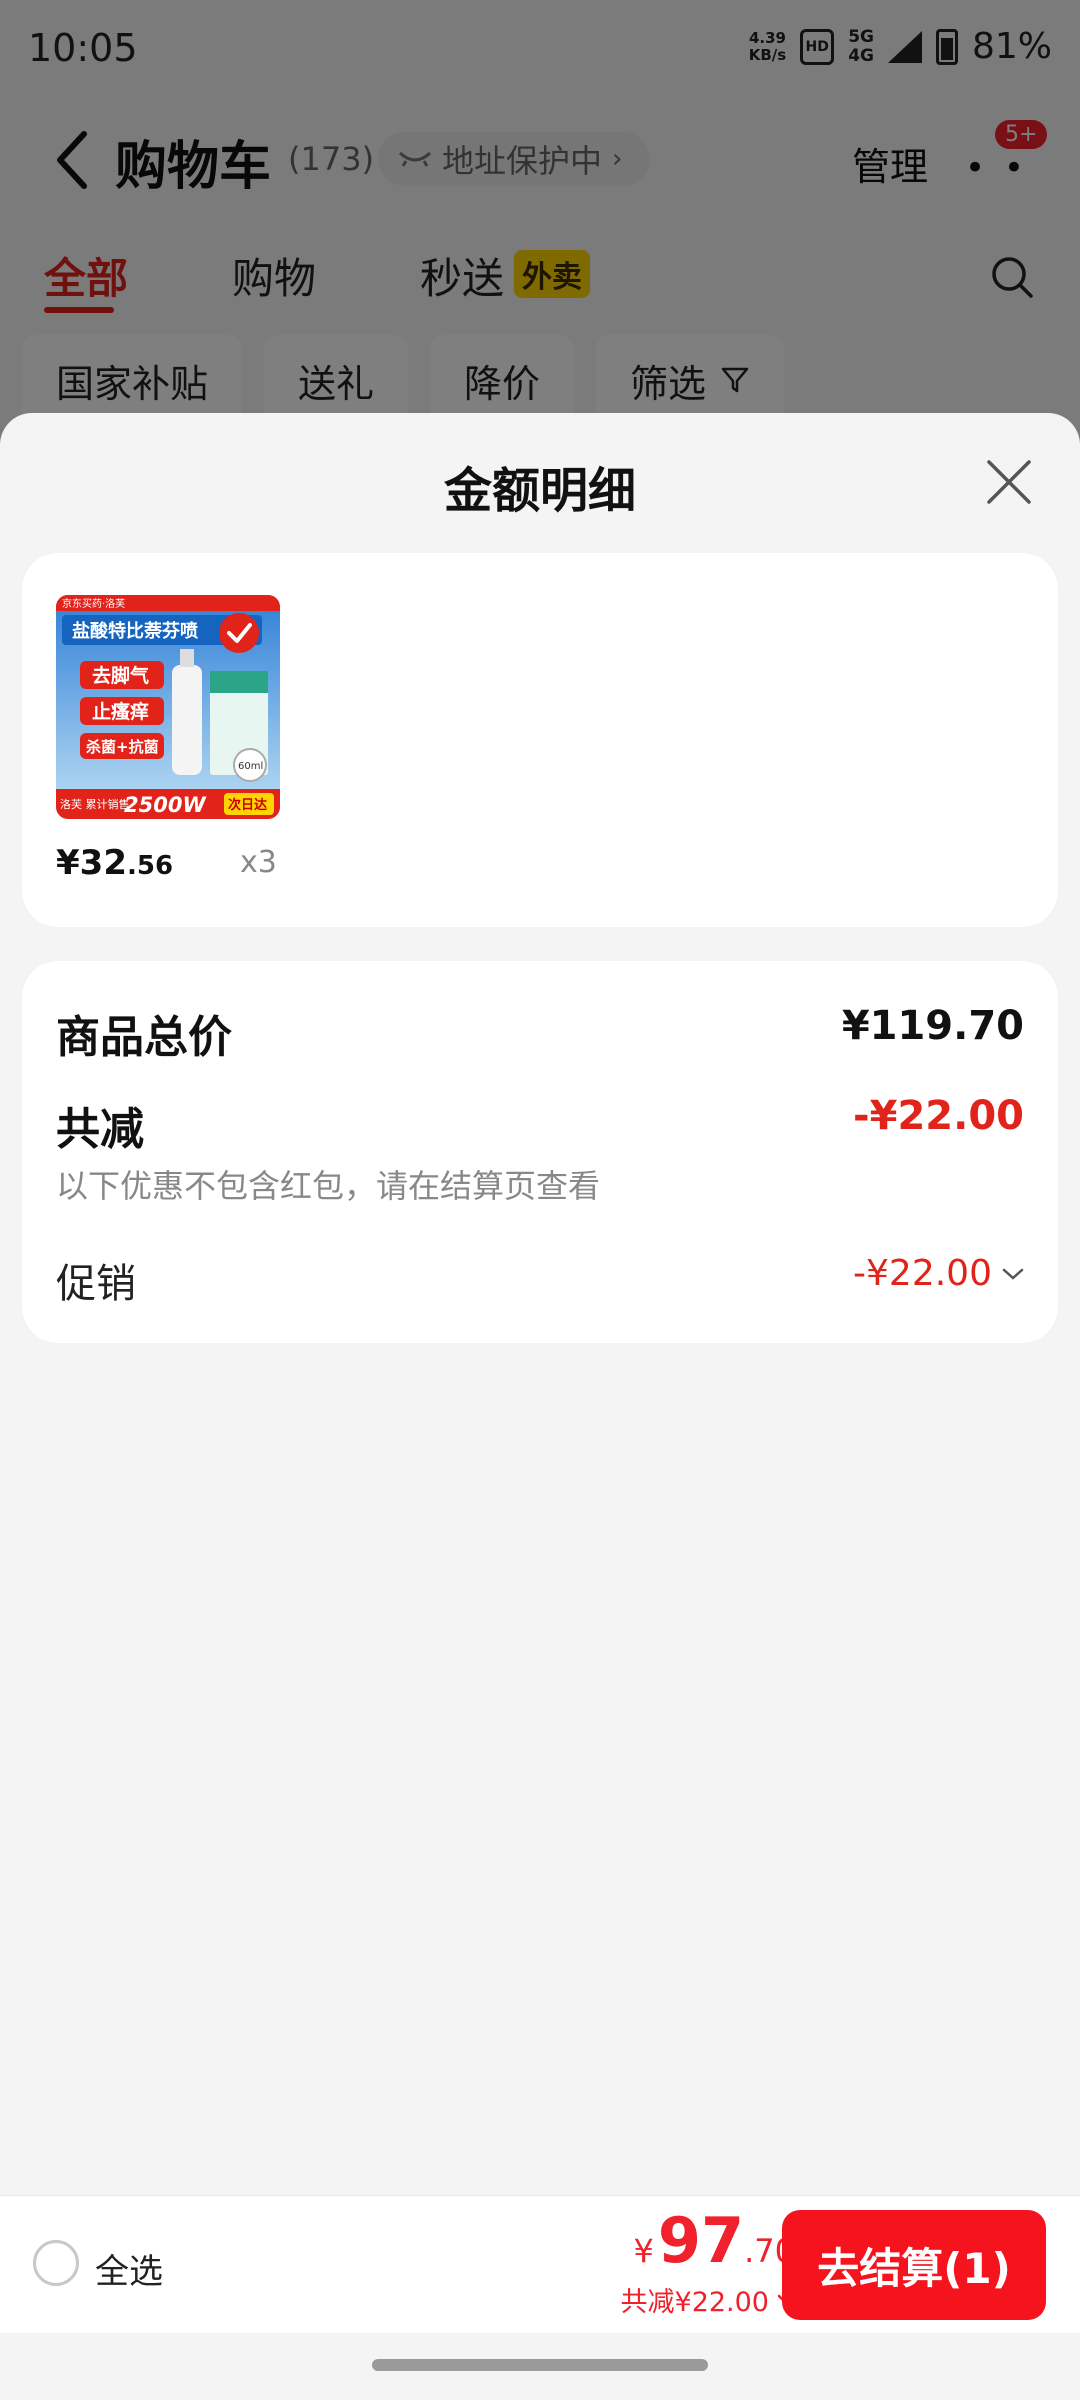  I want to click on img-sales-number: 2500W, so click(165, 805).